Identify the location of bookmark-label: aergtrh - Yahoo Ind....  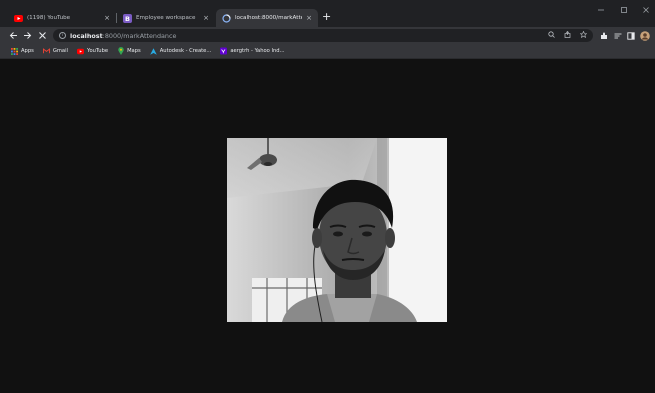
(257, 51).